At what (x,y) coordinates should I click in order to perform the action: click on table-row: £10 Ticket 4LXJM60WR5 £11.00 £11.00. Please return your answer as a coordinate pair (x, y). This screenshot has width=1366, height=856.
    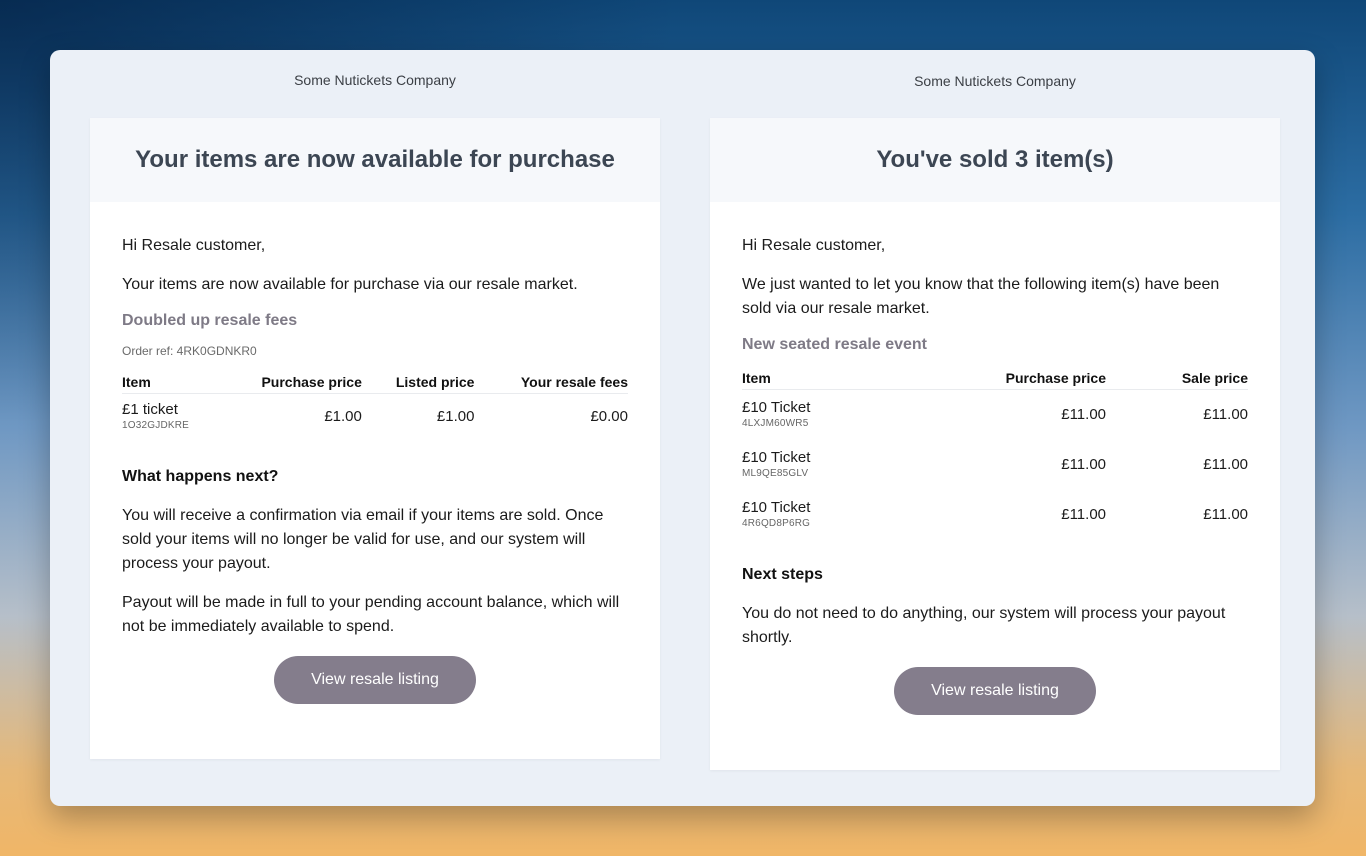
    Looking at the image, I should click on (995, 415).